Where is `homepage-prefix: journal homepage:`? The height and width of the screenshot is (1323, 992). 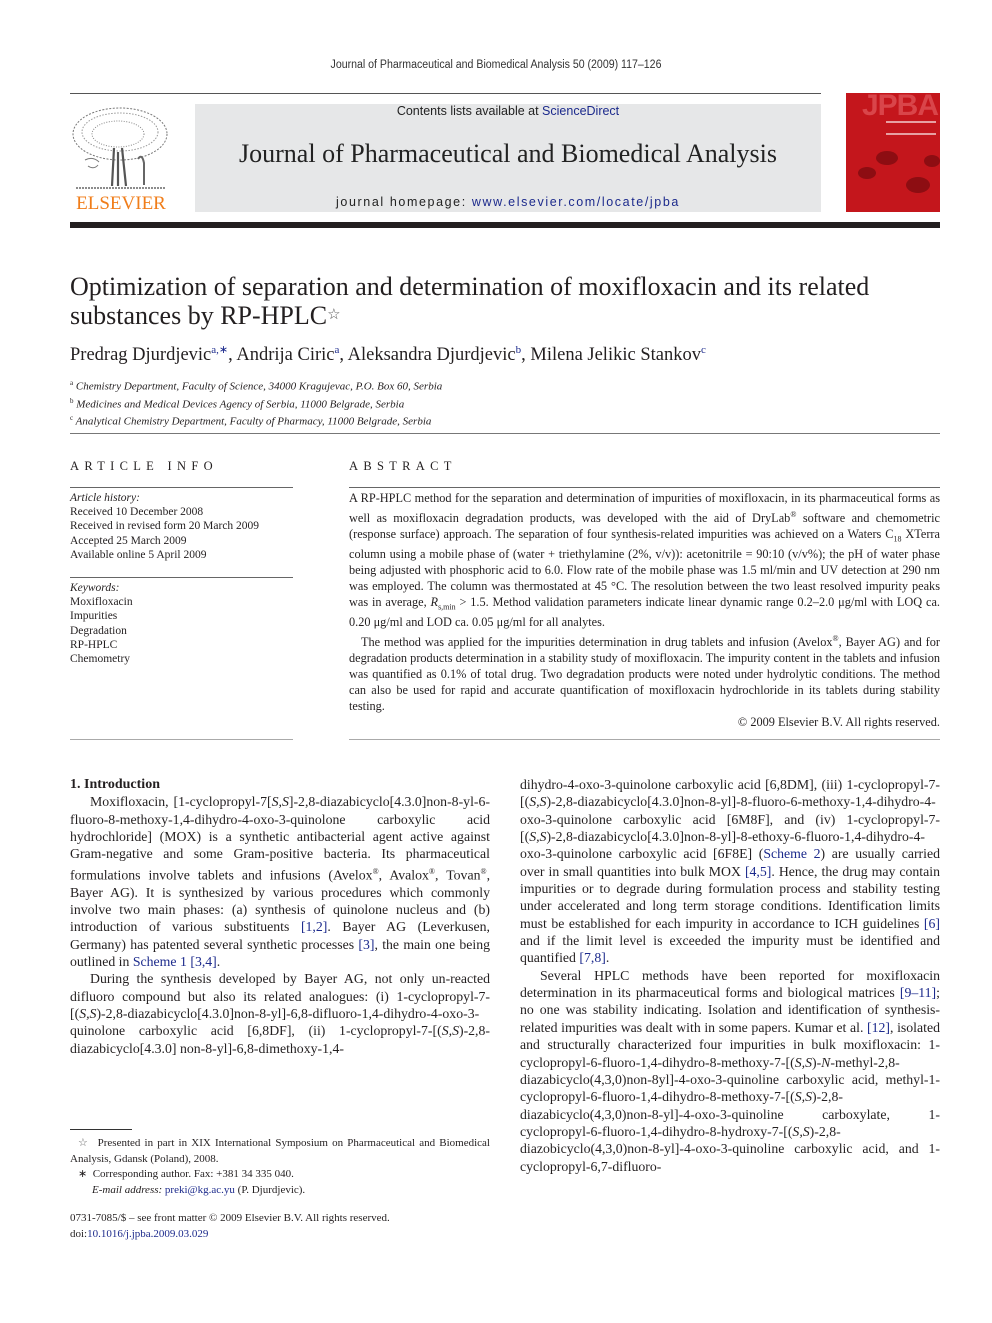
homepage-prefix: journal homepage: is located at coordinates (404, 202).